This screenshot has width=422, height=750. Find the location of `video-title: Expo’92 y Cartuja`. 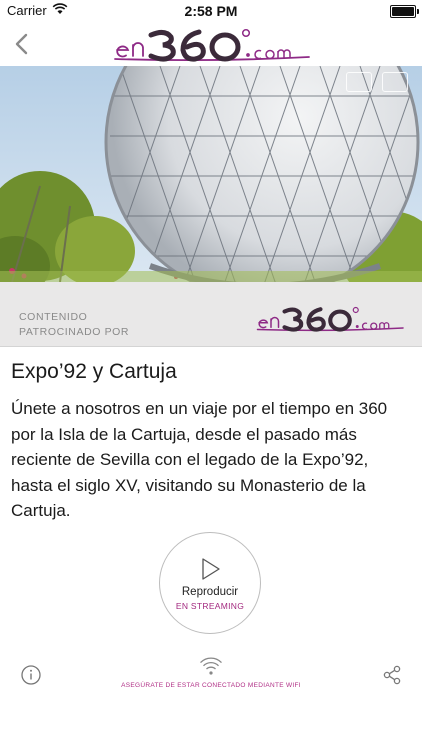

video-title: Expo’92 y Cartuja is located at coordinates (94, 371).